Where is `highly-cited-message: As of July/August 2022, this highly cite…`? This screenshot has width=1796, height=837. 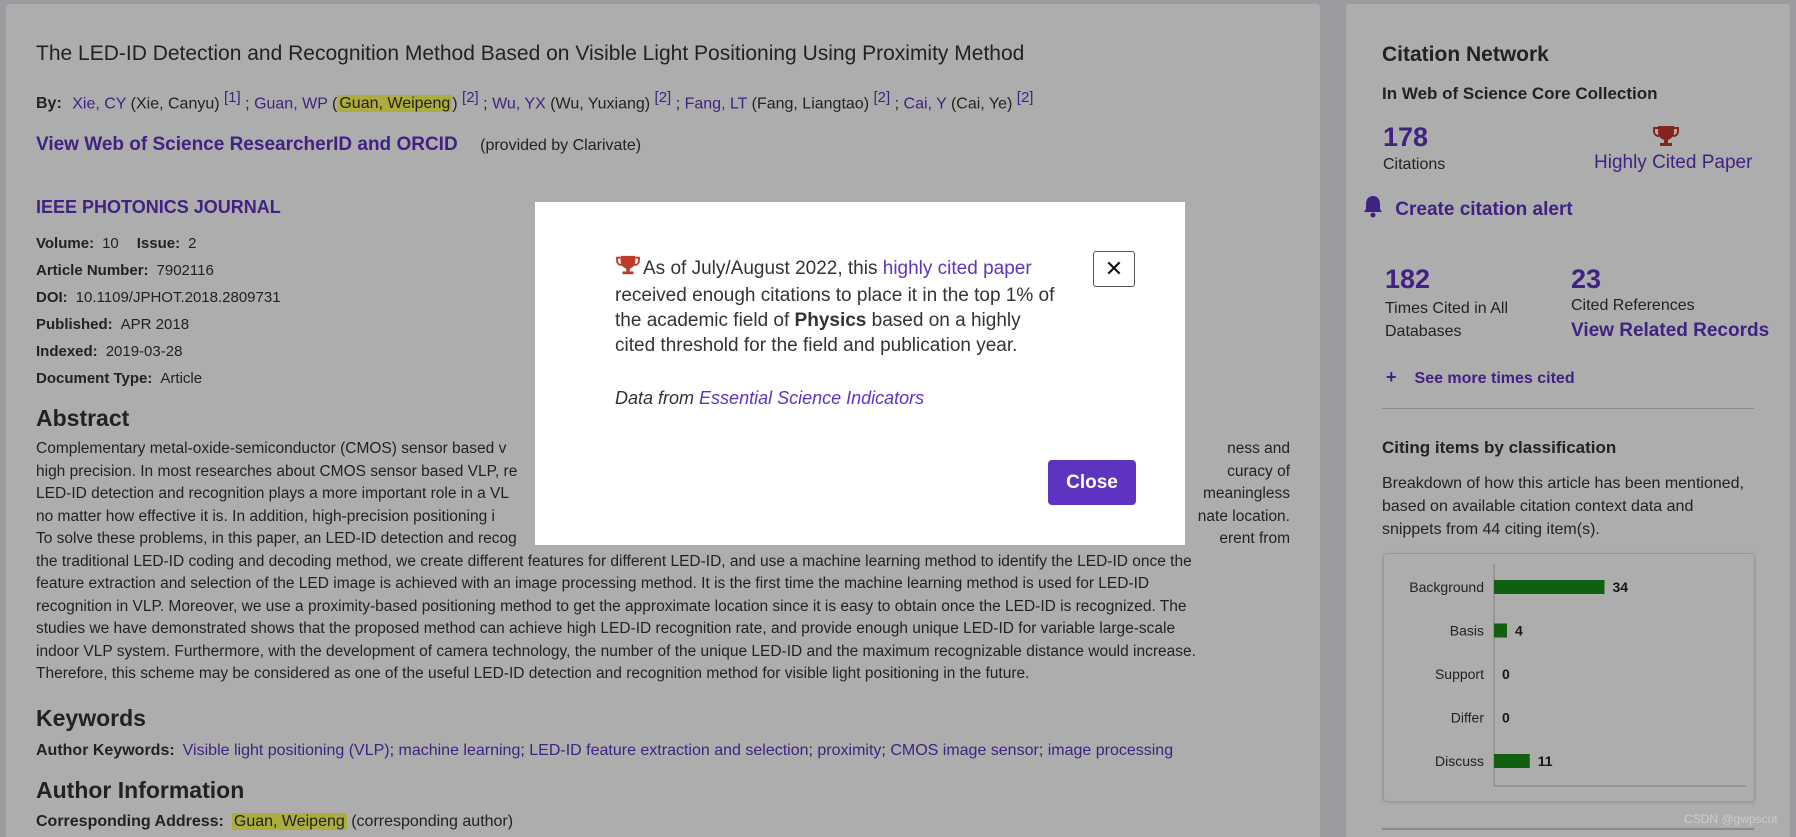
highly-cited-message: As of July/August 2022, this highly cite… is located at coordinates (840, 306).